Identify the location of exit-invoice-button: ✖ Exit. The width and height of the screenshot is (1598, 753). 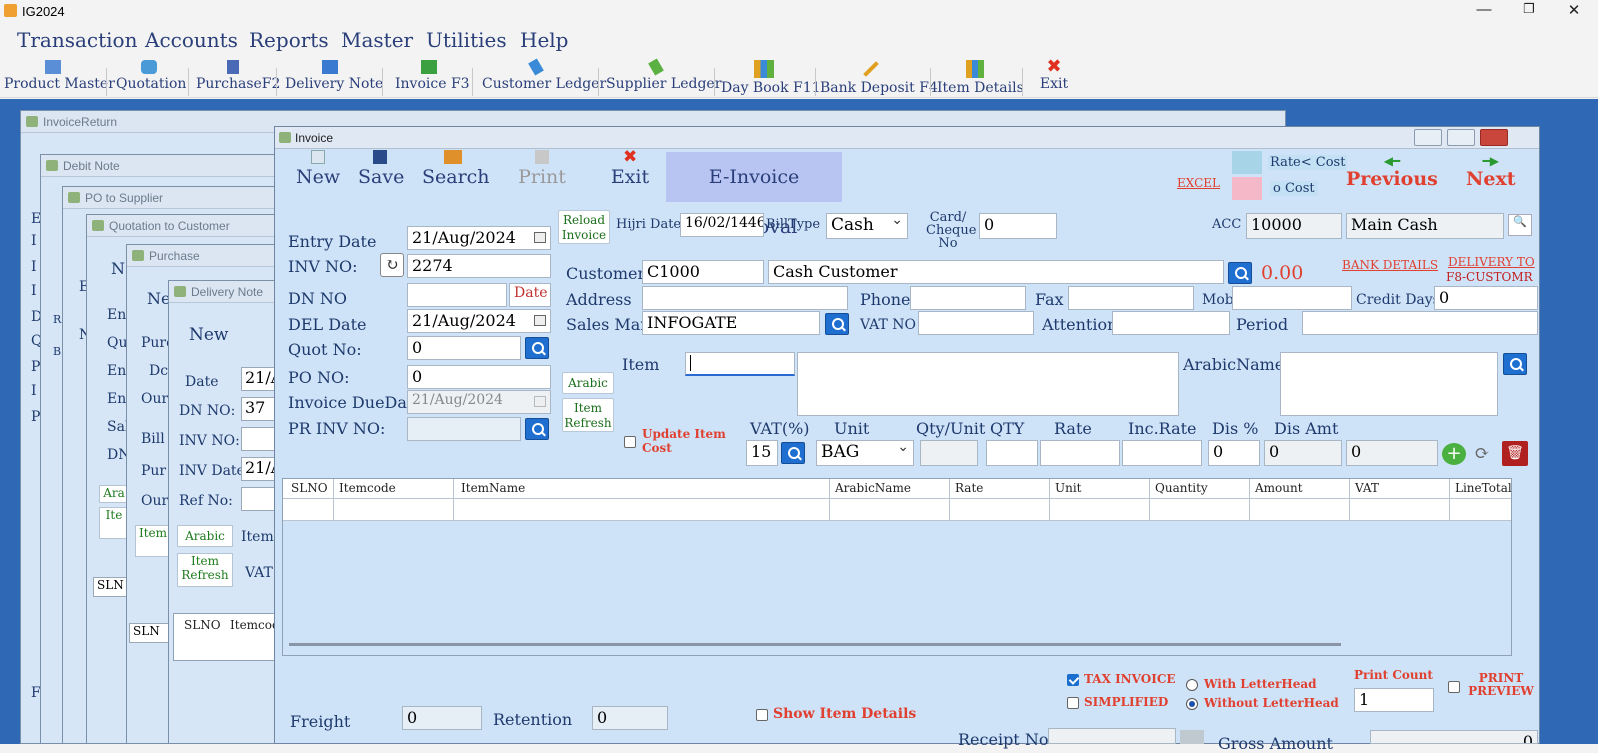
(630, 171).